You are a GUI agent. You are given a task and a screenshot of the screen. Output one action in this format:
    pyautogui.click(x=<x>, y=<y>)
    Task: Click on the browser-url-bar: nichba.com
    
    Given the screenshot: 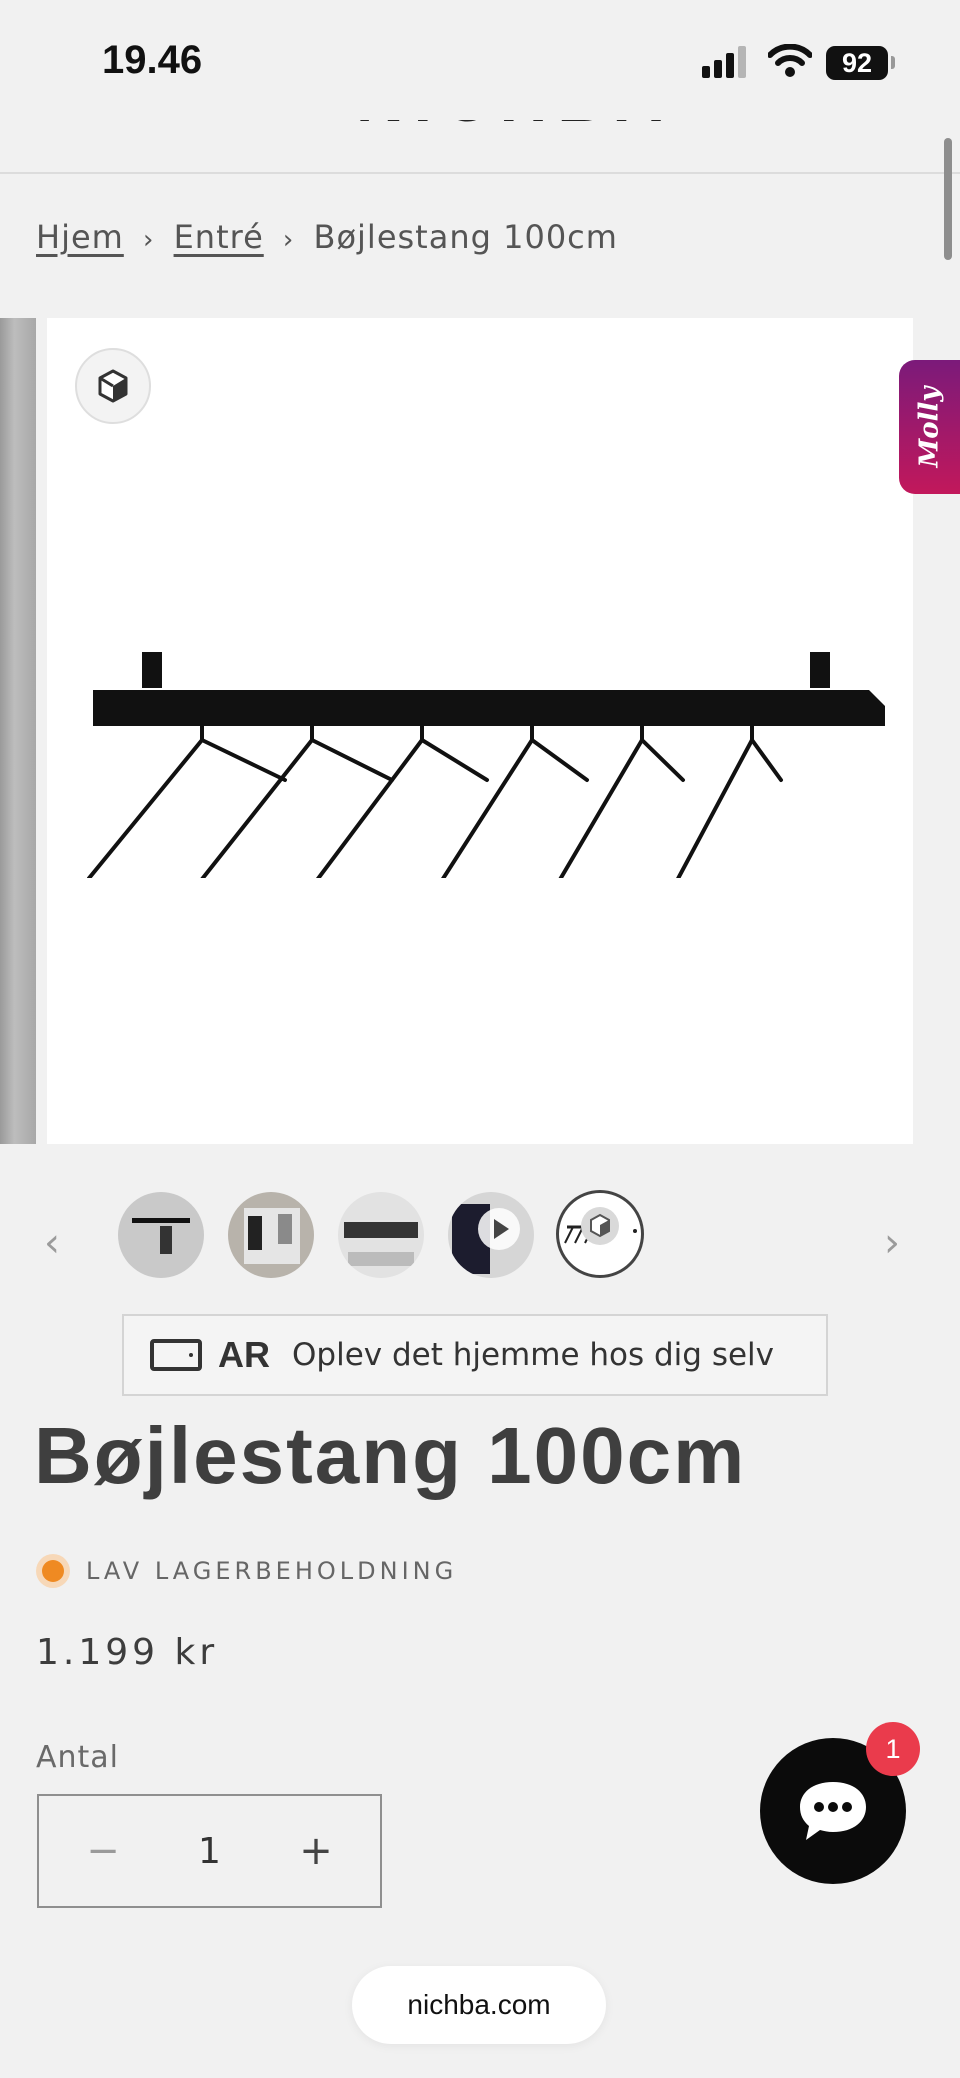 What is the action you would take?
    pyautogui.click(x=479, y=2005)
    